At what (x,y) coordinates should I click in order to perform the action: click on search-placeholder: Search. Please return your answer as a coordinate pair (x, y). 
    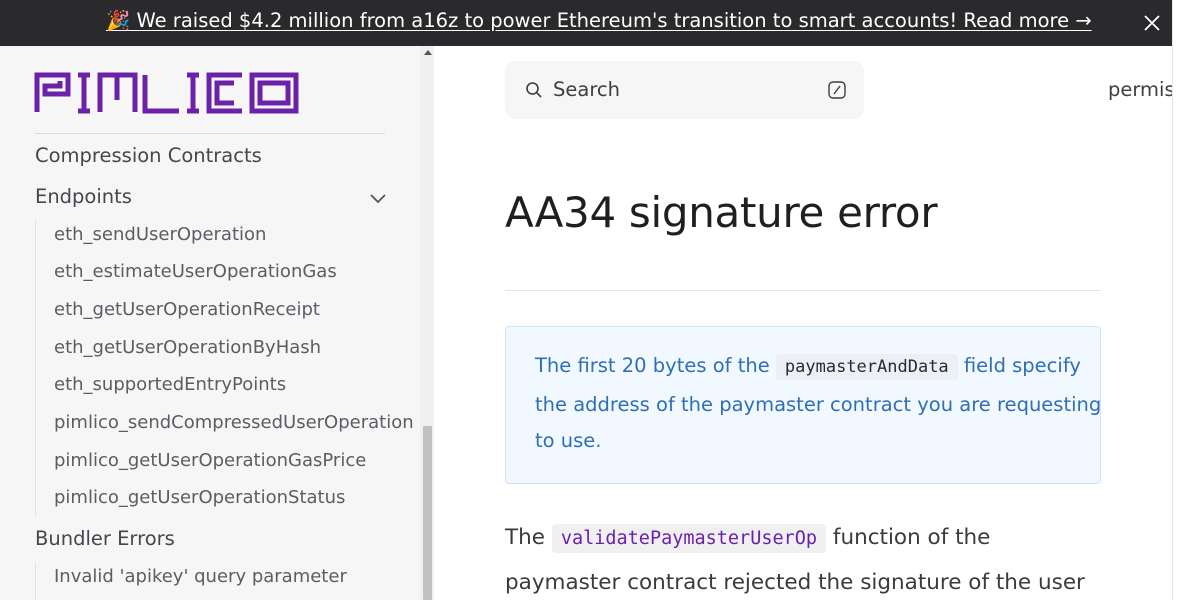
    Looking at the image, I should click on (586, 89).